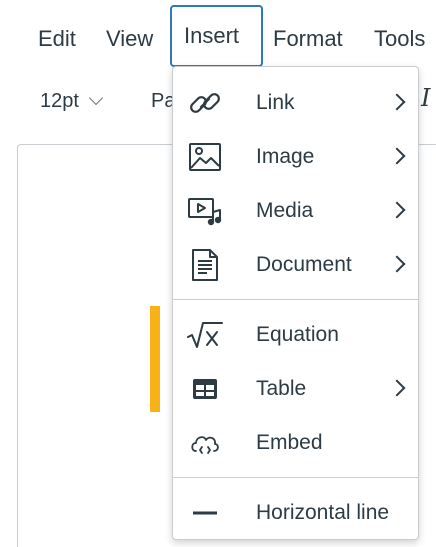 The height and width of the screenshot is (547, 436). What do you see at coordinates (212, 35) in the screenshot?
I see `menu-insert-label: Insert` at bounding box center [212, 35].